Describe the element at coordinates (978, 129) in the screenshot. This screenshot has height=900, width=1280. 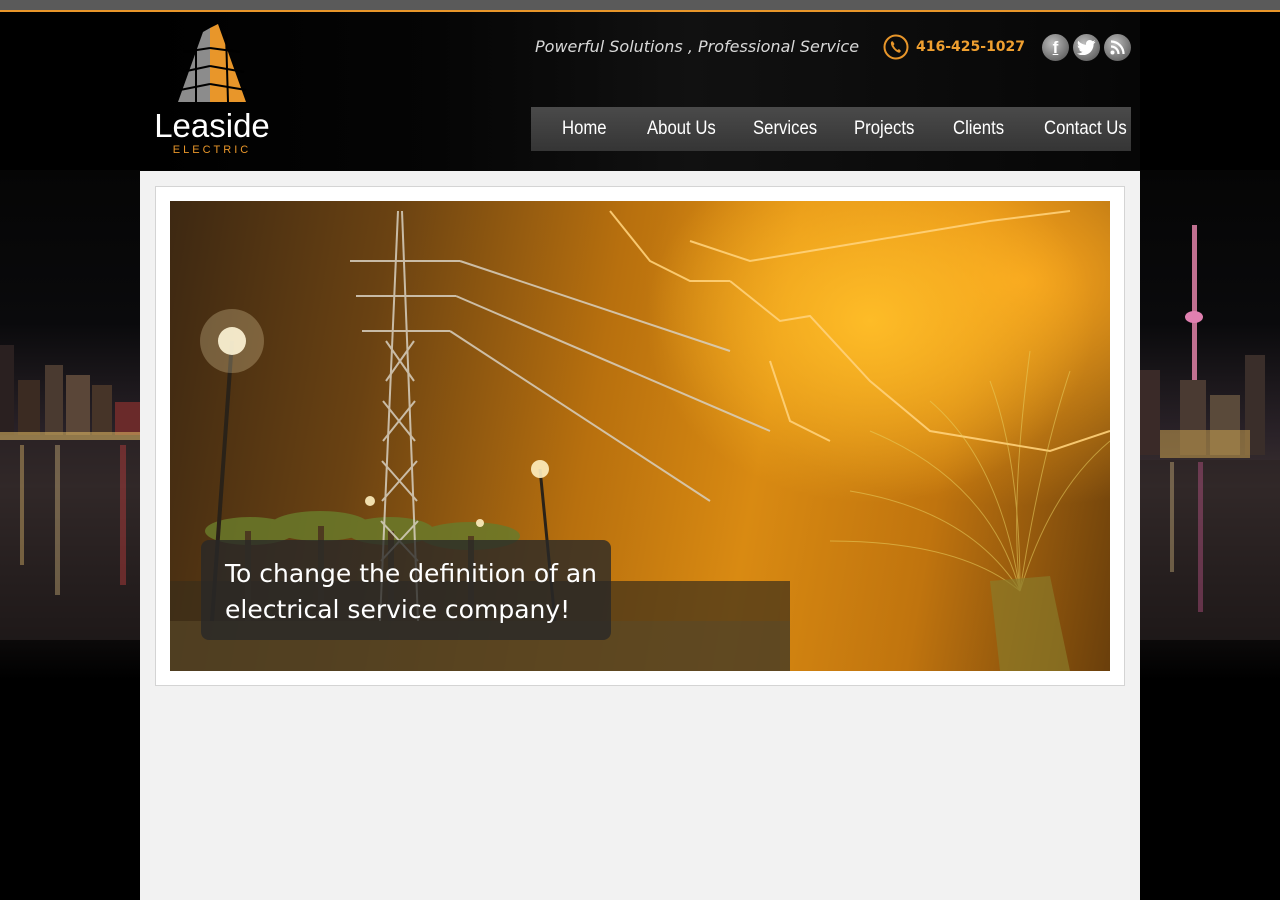
I see `nav-clients: Clients` at that location.